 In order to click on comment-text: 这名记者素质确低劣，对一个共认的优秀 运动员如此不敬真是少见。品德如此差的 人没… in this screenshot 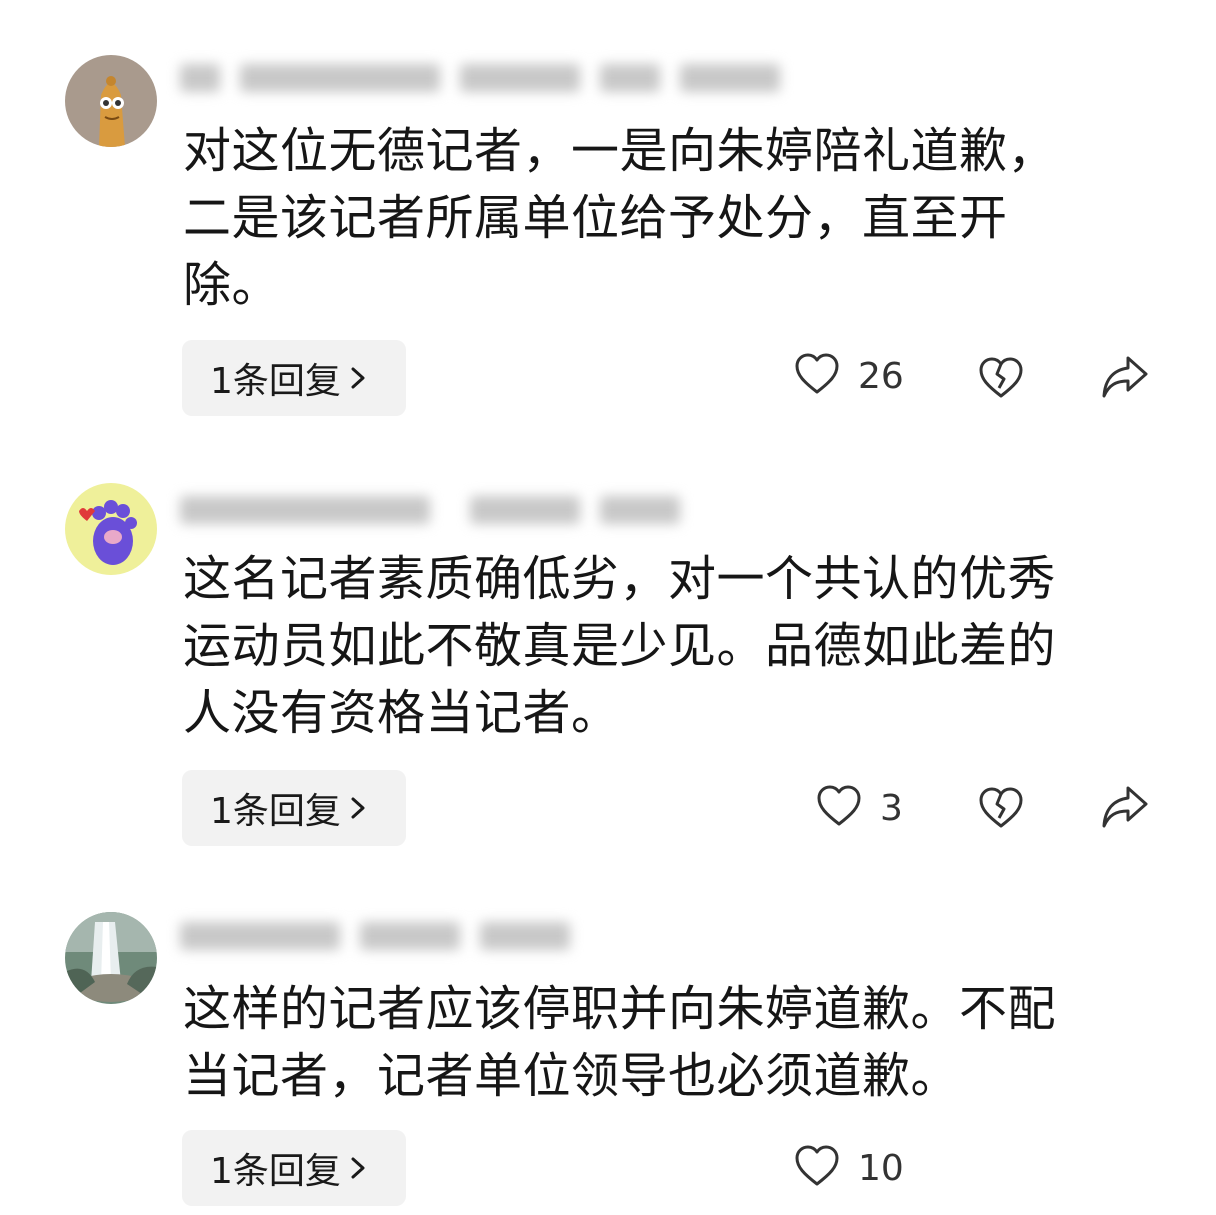, I will do `click(620, 646)`.